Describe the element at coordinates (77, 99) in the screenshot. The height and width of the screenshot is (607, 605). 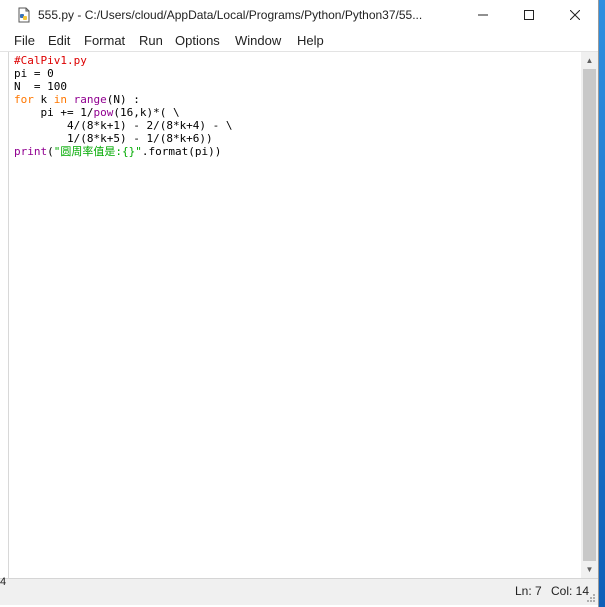
I see `code-line-4: for k in range(N) :` at that location.